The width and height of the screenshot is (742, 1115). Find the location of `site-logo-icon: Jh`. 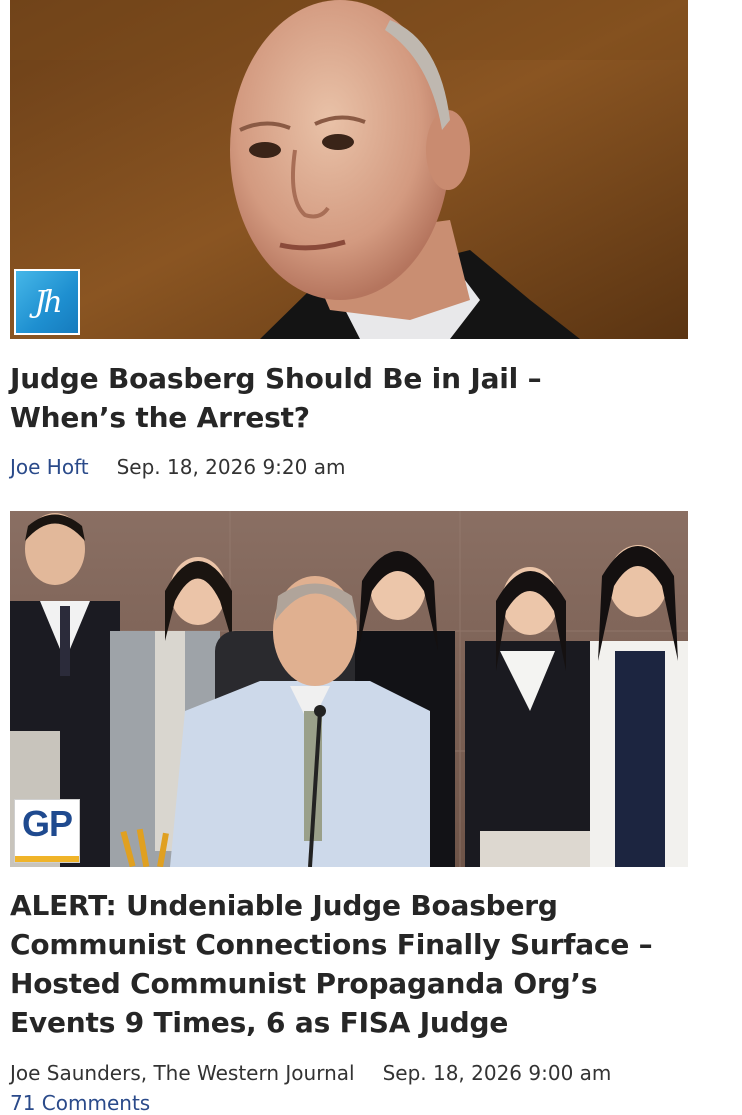

site-logo-icon: Jh is located at coordinates (47, 302).